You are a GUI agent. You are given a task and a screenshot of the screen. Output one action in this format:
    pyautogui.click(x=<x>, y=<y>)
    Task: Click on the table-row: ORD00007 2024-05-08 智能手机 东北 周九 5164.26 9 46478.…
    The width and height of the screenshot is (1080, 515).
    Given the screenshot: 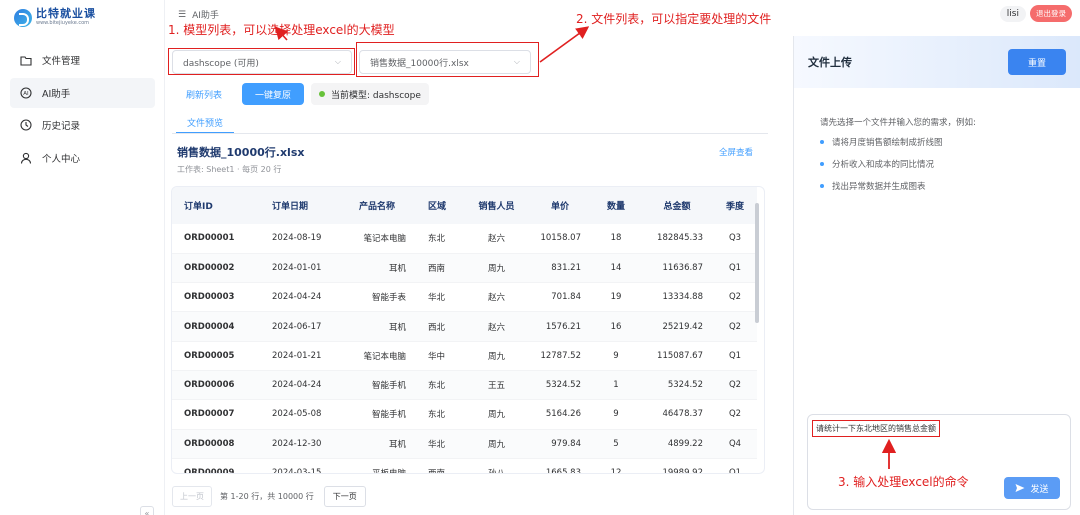 What is the action you would take?
    pyautogui.click(x=464, y=414)
    